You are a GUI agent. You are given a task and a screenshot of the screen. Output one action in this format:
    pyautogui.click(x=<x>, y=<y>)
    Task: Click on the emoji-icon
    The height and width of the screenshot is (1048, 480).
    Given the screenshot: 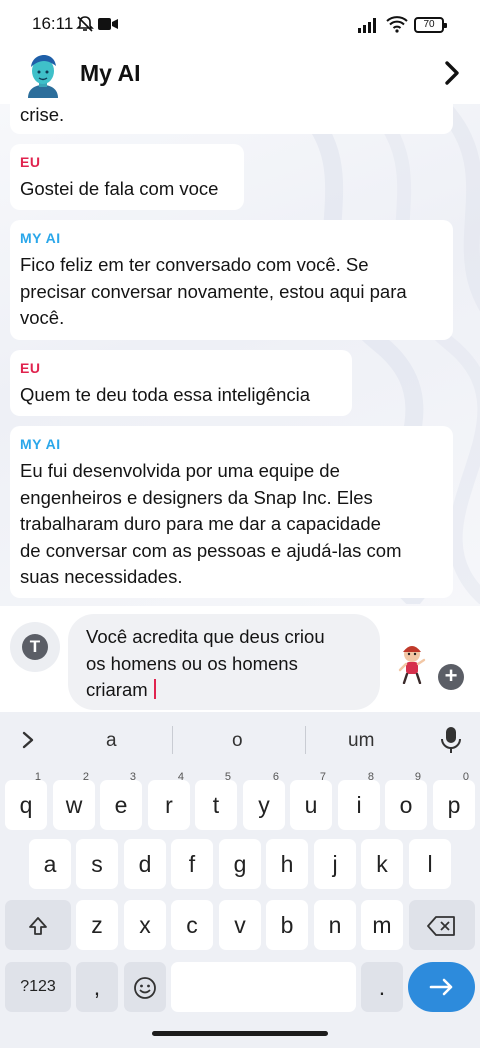 What is the action you would take?
    pyautogui.click(x=145, y=988)
    